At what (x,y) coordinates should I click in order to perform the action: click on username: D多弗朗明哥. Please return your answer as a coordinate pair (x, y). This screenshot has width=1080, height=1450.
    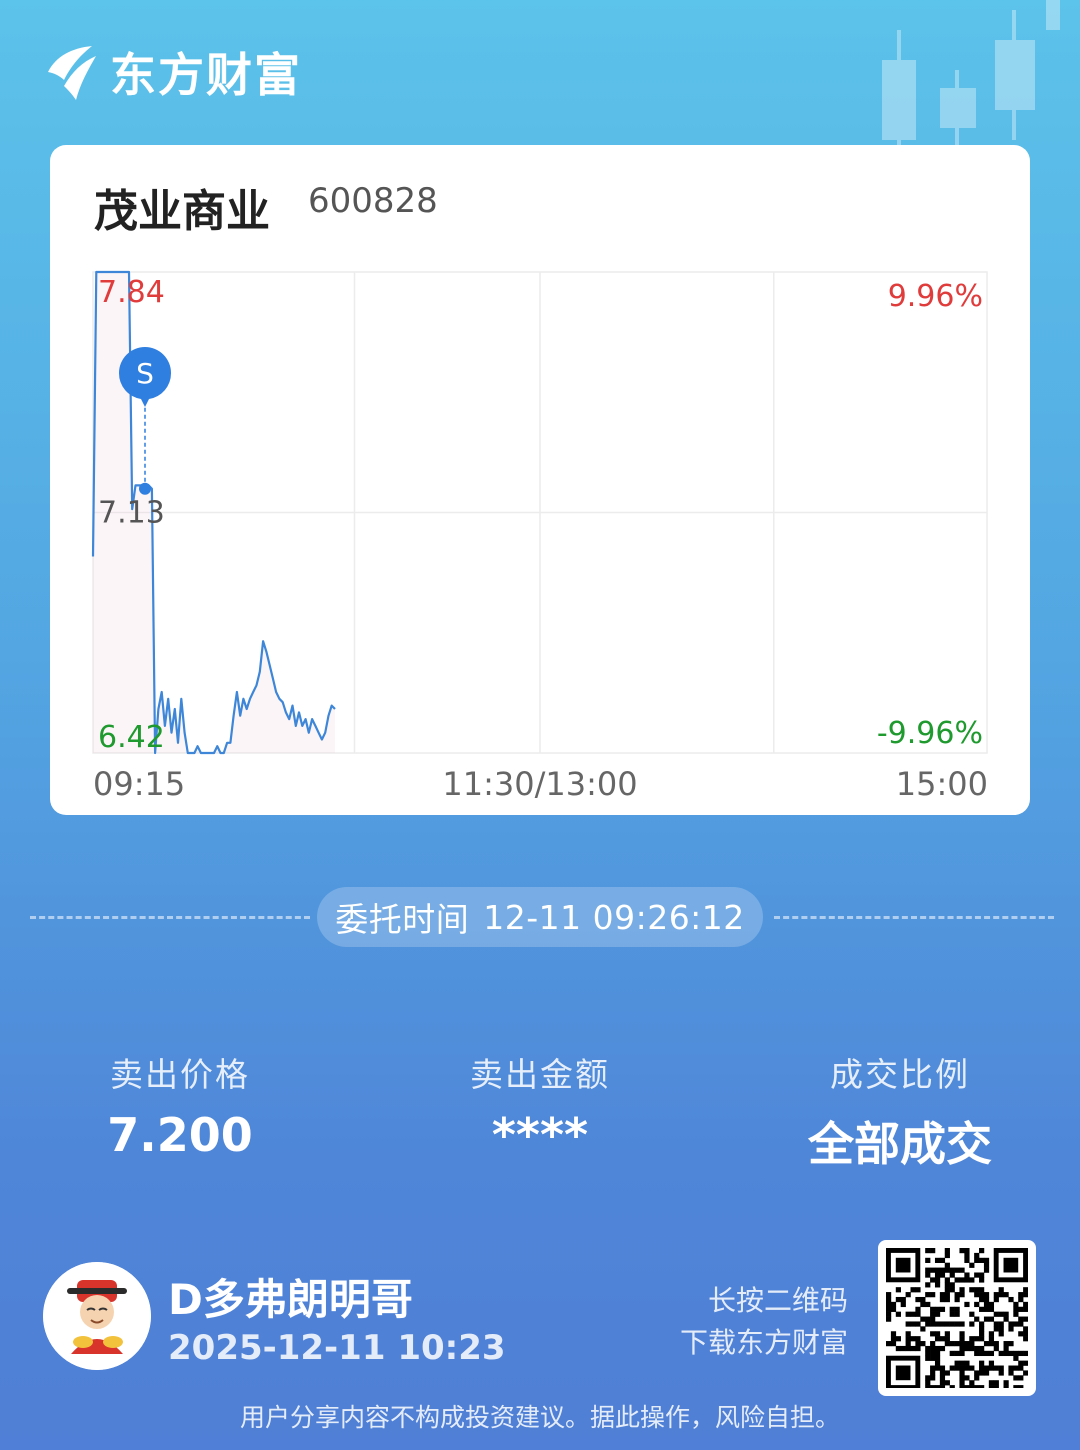
    Looking at the image, I should click on (290, 1299).